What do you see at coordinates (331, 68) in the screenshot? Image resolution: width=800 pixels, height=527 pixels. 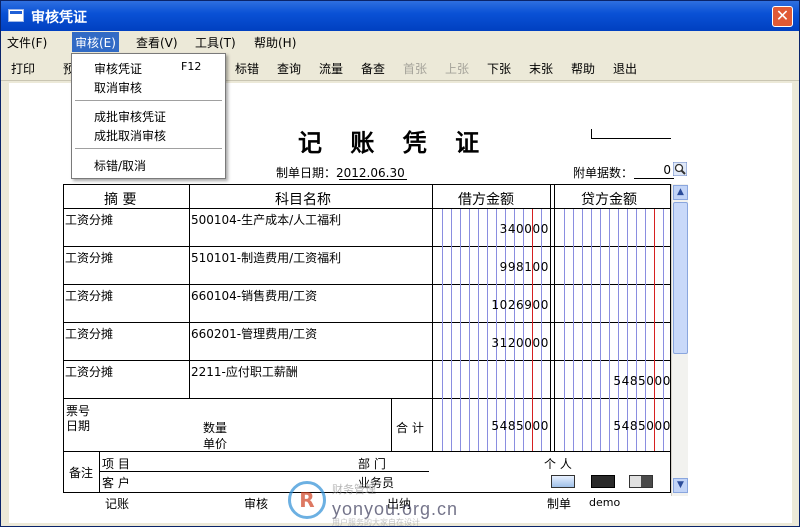 I see `cash-flow-button: 流量` at bounding box center [331, 68].